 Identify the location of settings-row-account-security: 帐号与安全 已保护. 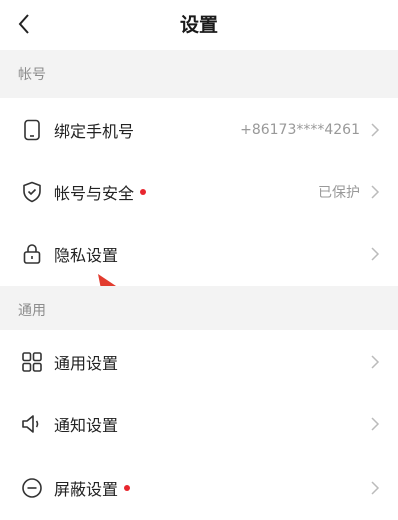
(199, 192).